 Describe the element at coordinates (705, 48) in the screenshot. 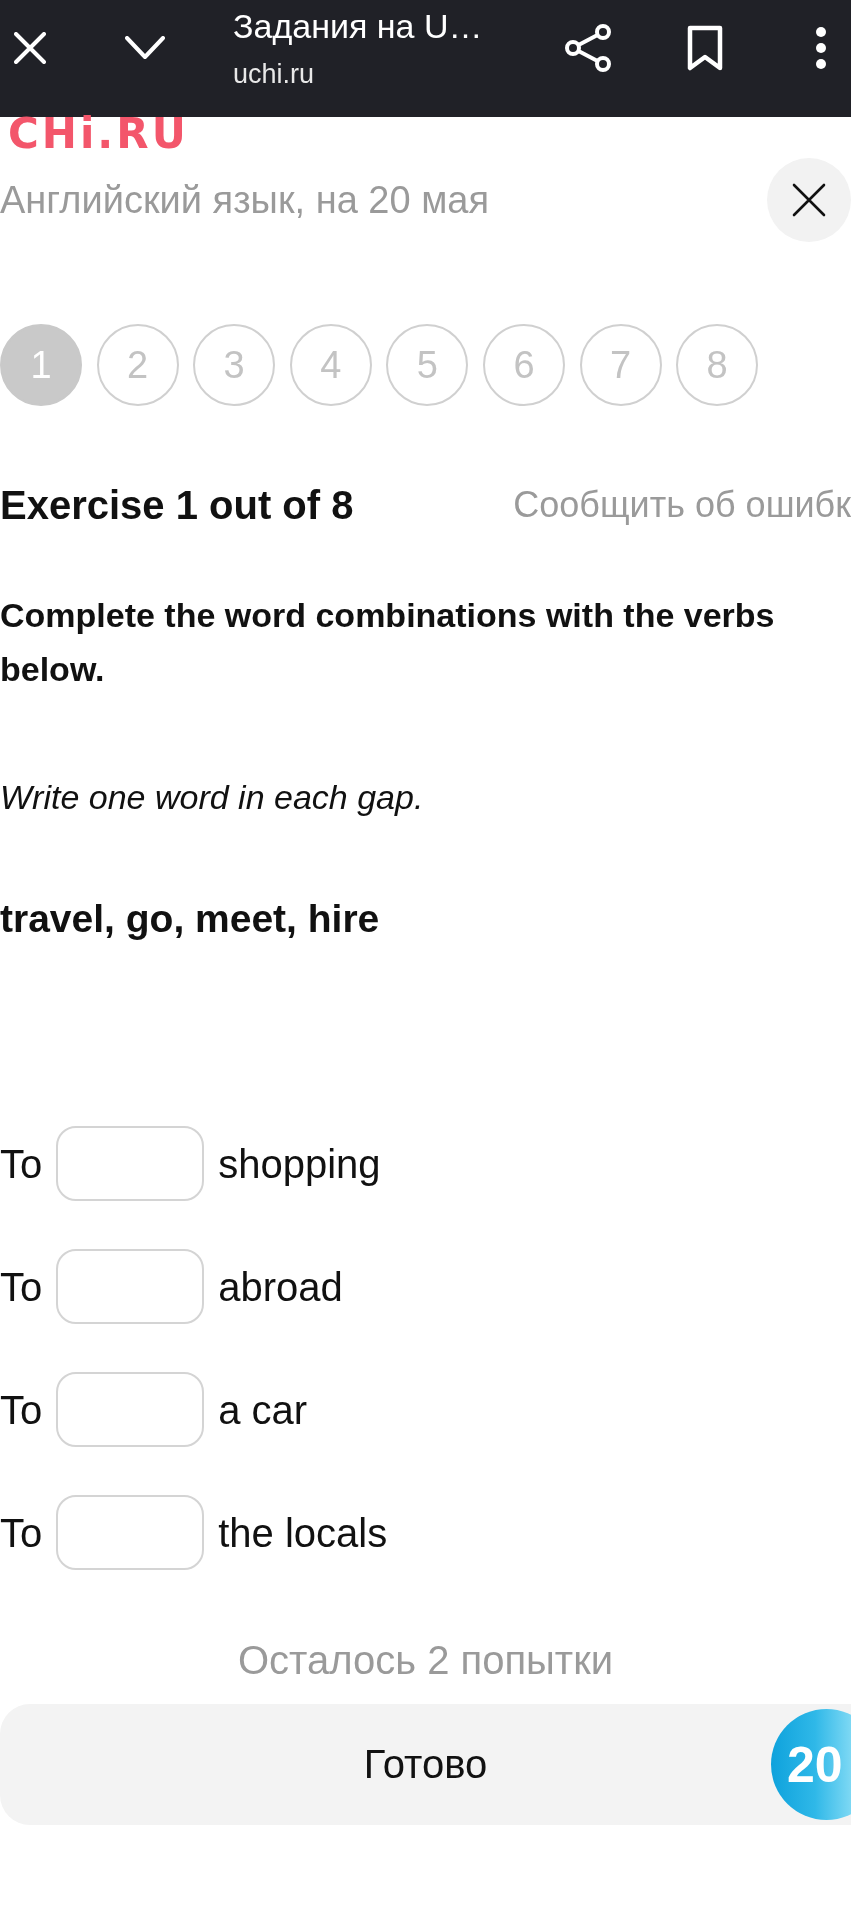

I see `bookmark-icon` at that location.